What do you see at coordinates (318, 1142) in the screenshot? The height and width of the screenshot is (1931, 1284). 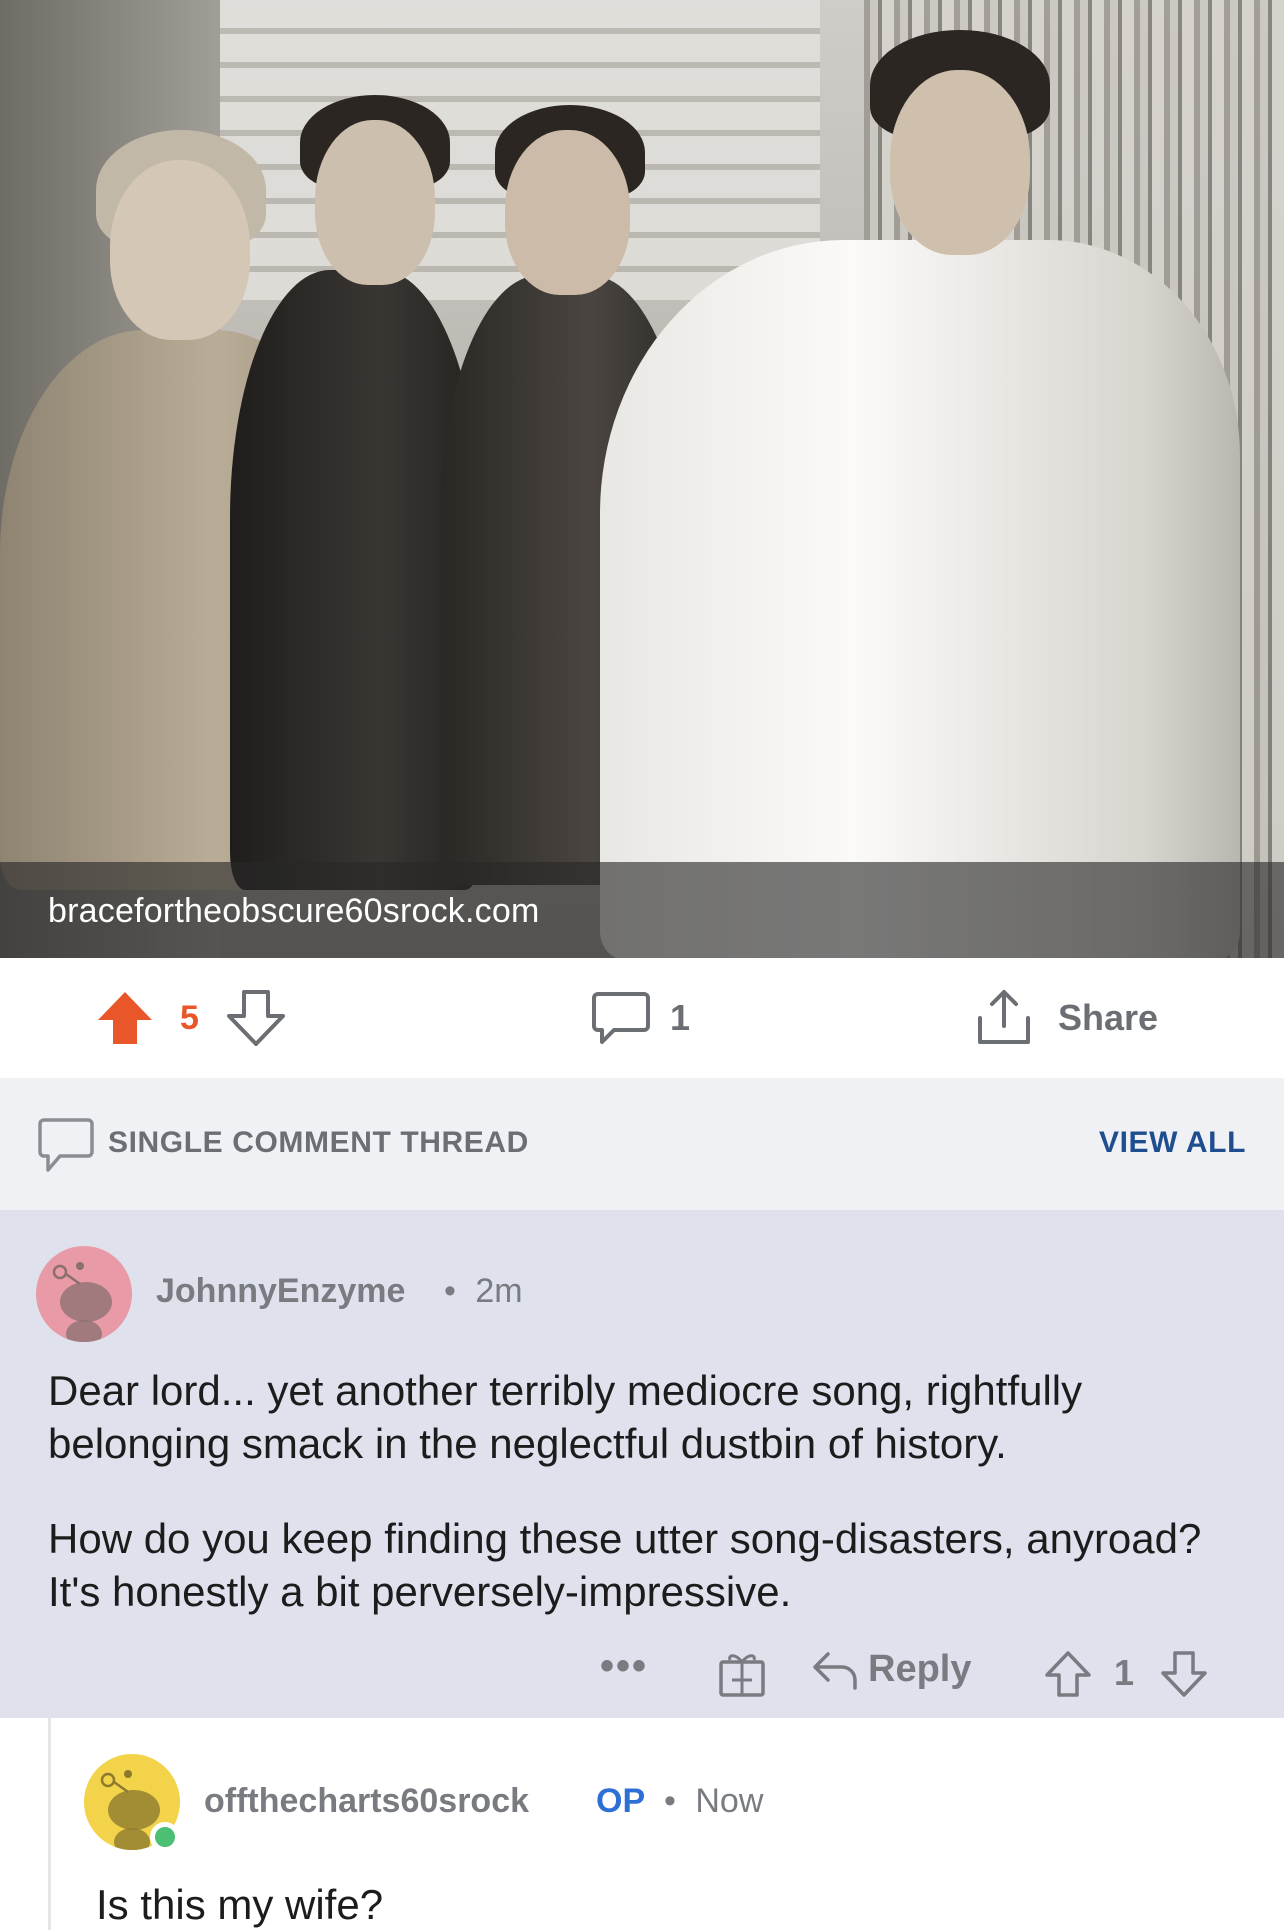 I see `thread-title: SINGLE COMMENT THREAD` at bounding box center [318, 1142].